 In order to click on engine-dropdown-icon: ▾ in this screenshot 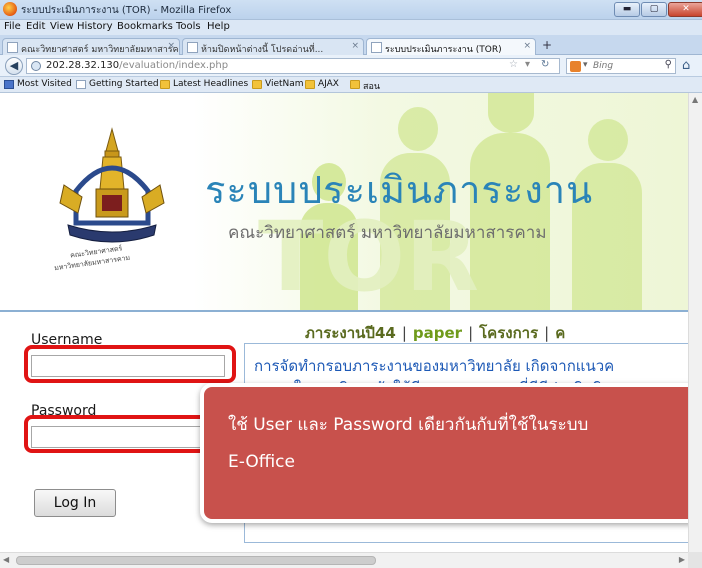, I will do `click(585, 65)`.